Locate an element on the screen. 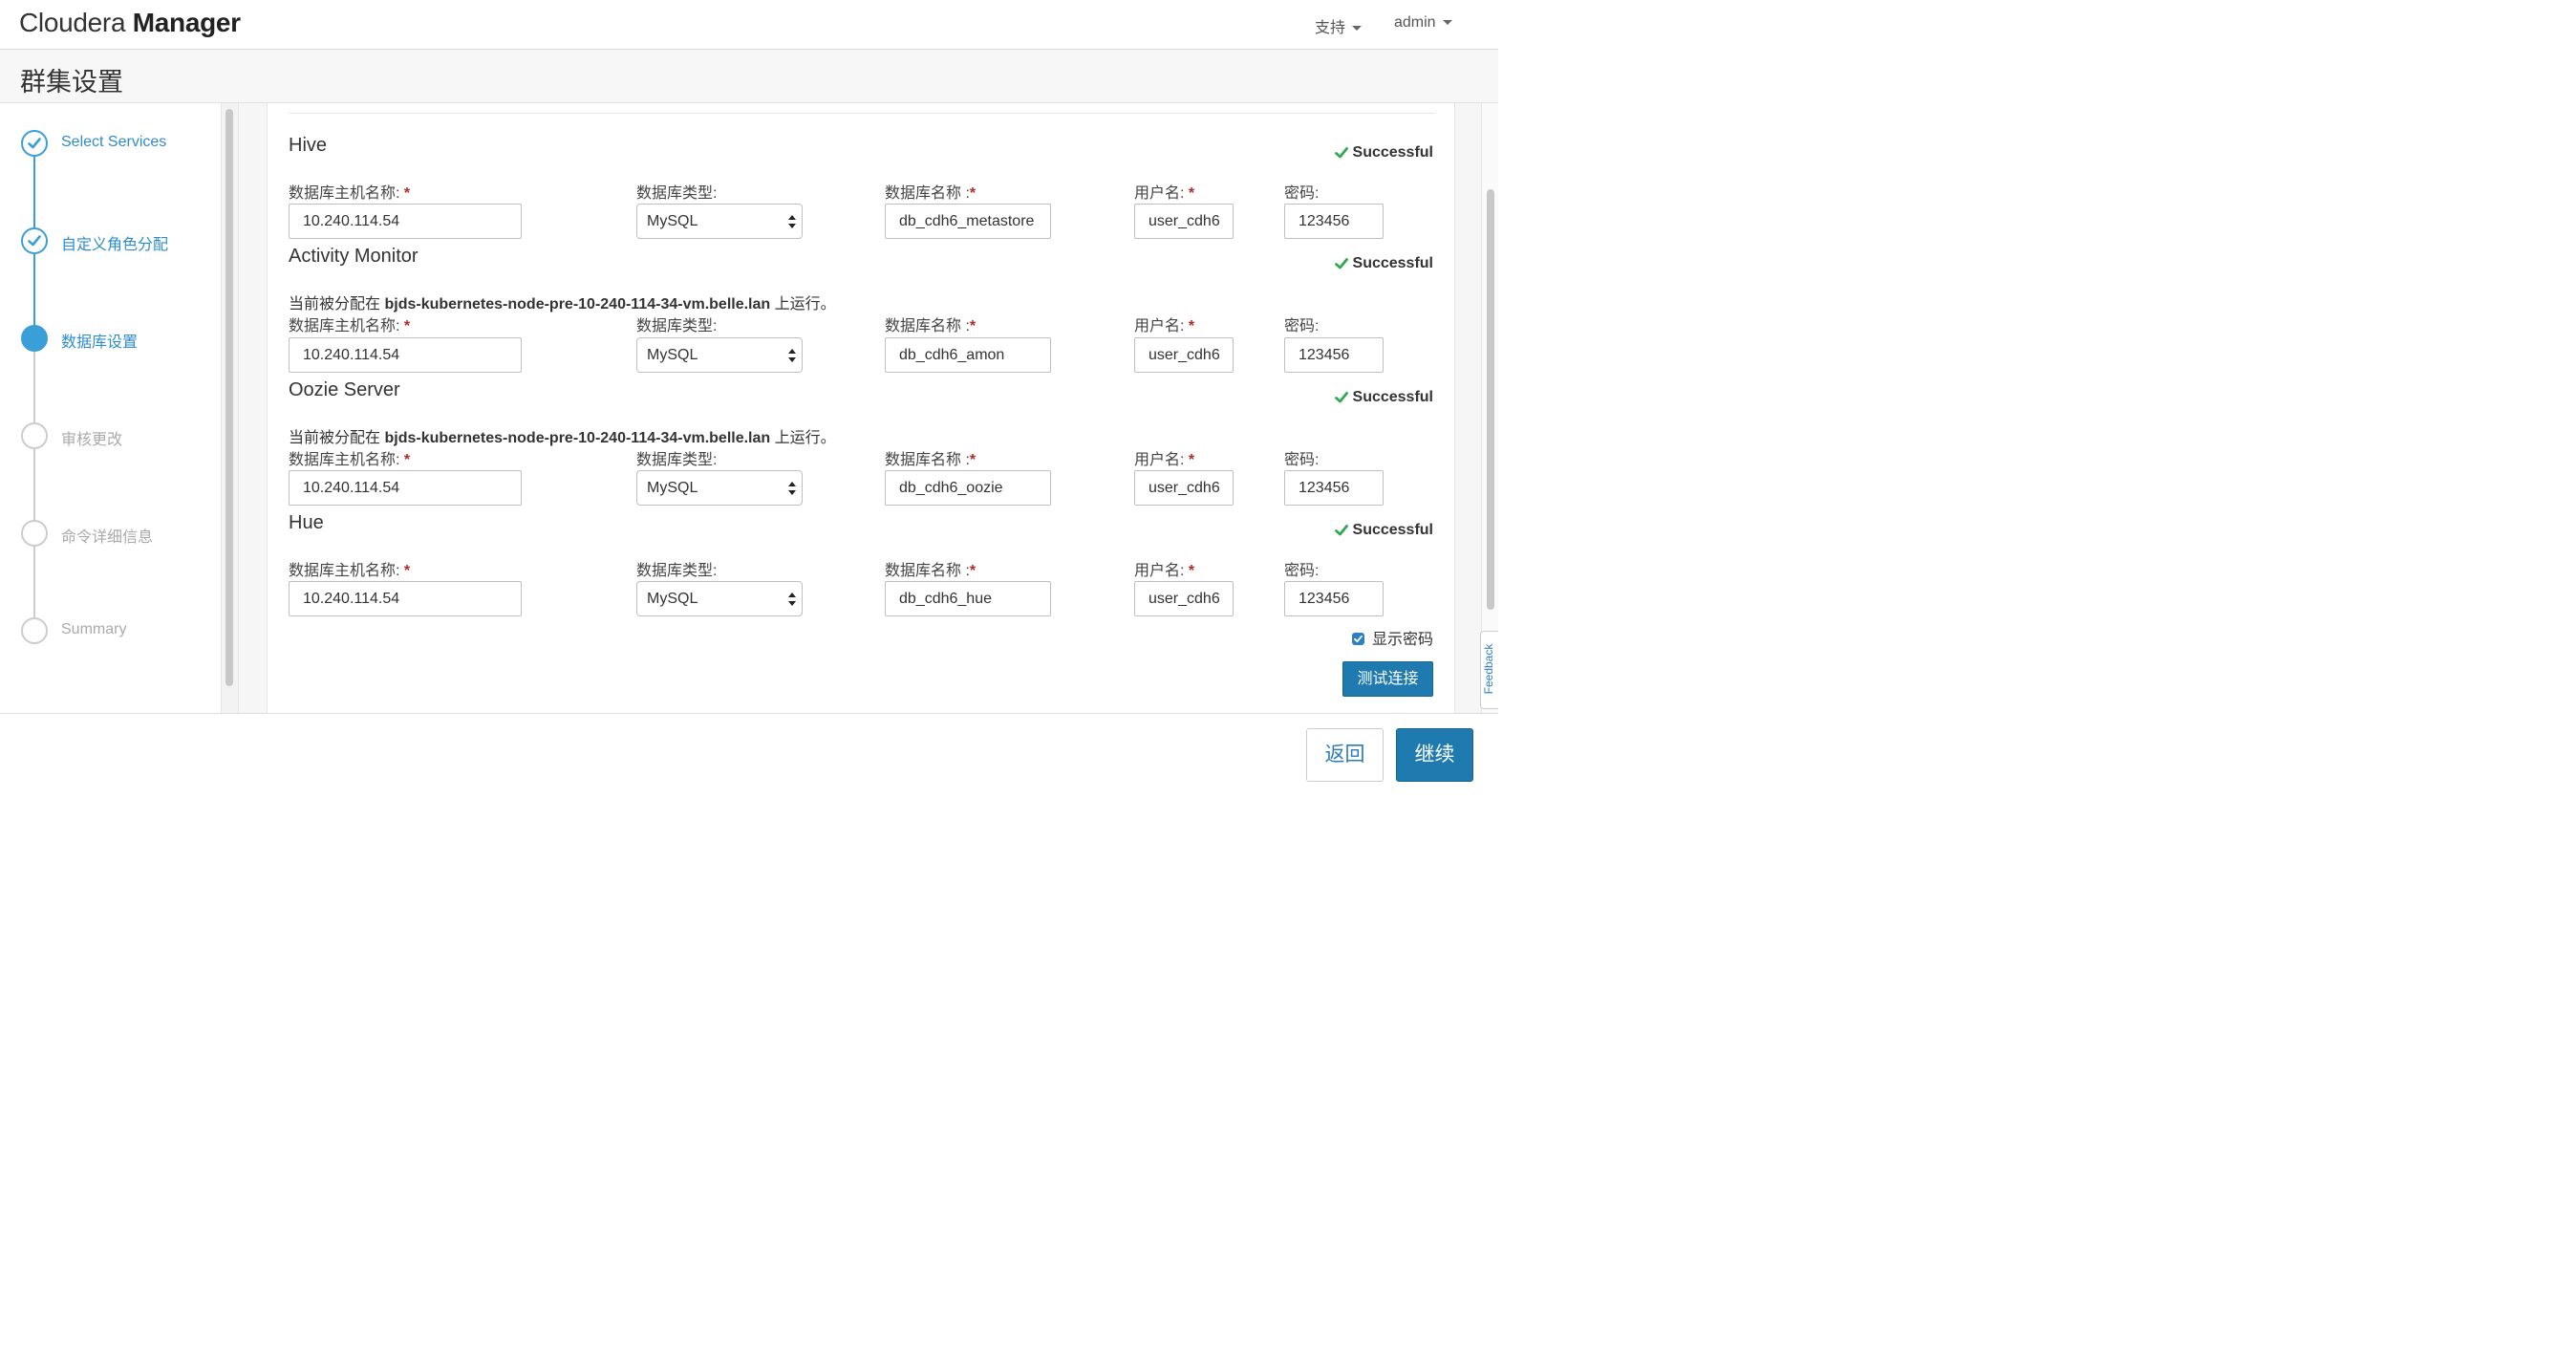  field-label-db-name: 数据库名称 :* is located at coordinates (930, 191).